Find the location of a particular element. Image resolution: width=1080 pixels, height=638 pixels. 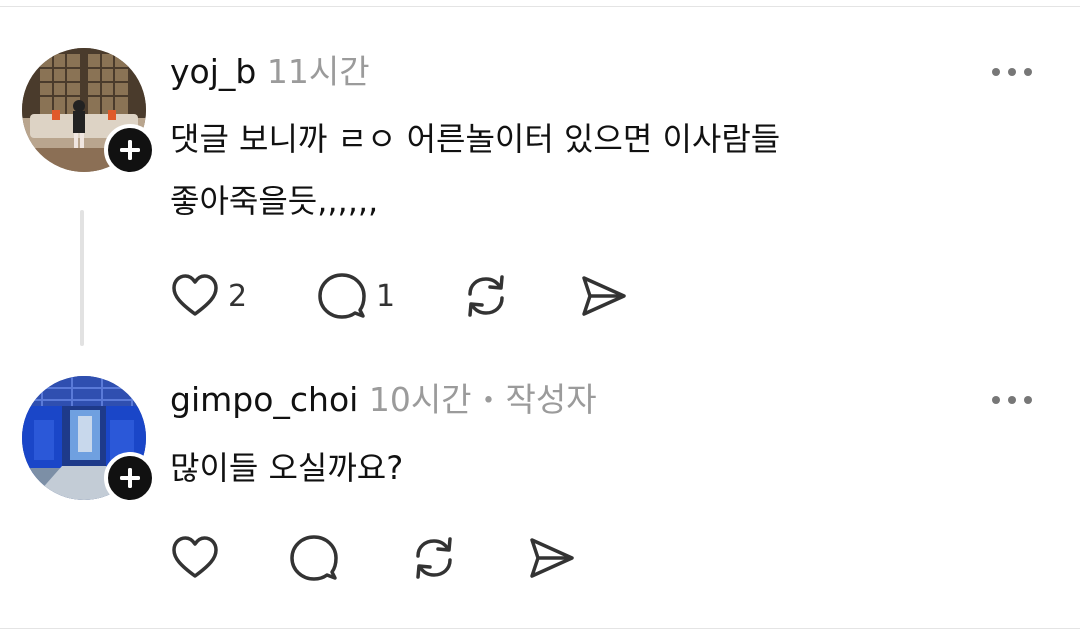

comment-text-line: 좋아죽을듯,,,,,, is located at coordinates (274, 201).